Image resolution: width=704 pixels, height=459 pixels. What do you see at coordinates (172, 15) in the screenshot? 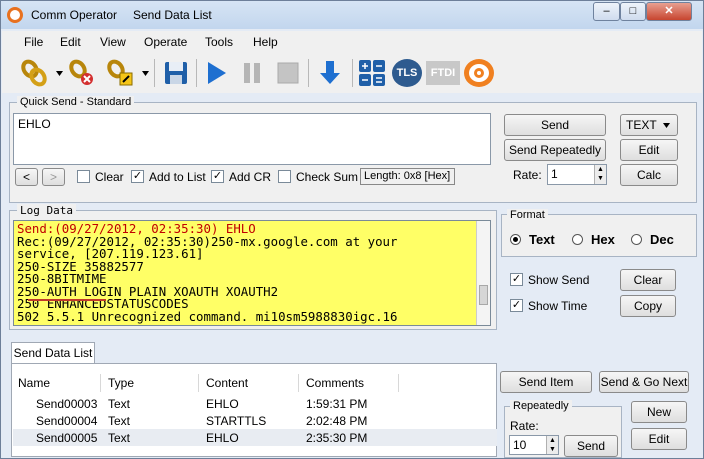
I see `document-title: Send Data List` at bounding box center [172, 15].